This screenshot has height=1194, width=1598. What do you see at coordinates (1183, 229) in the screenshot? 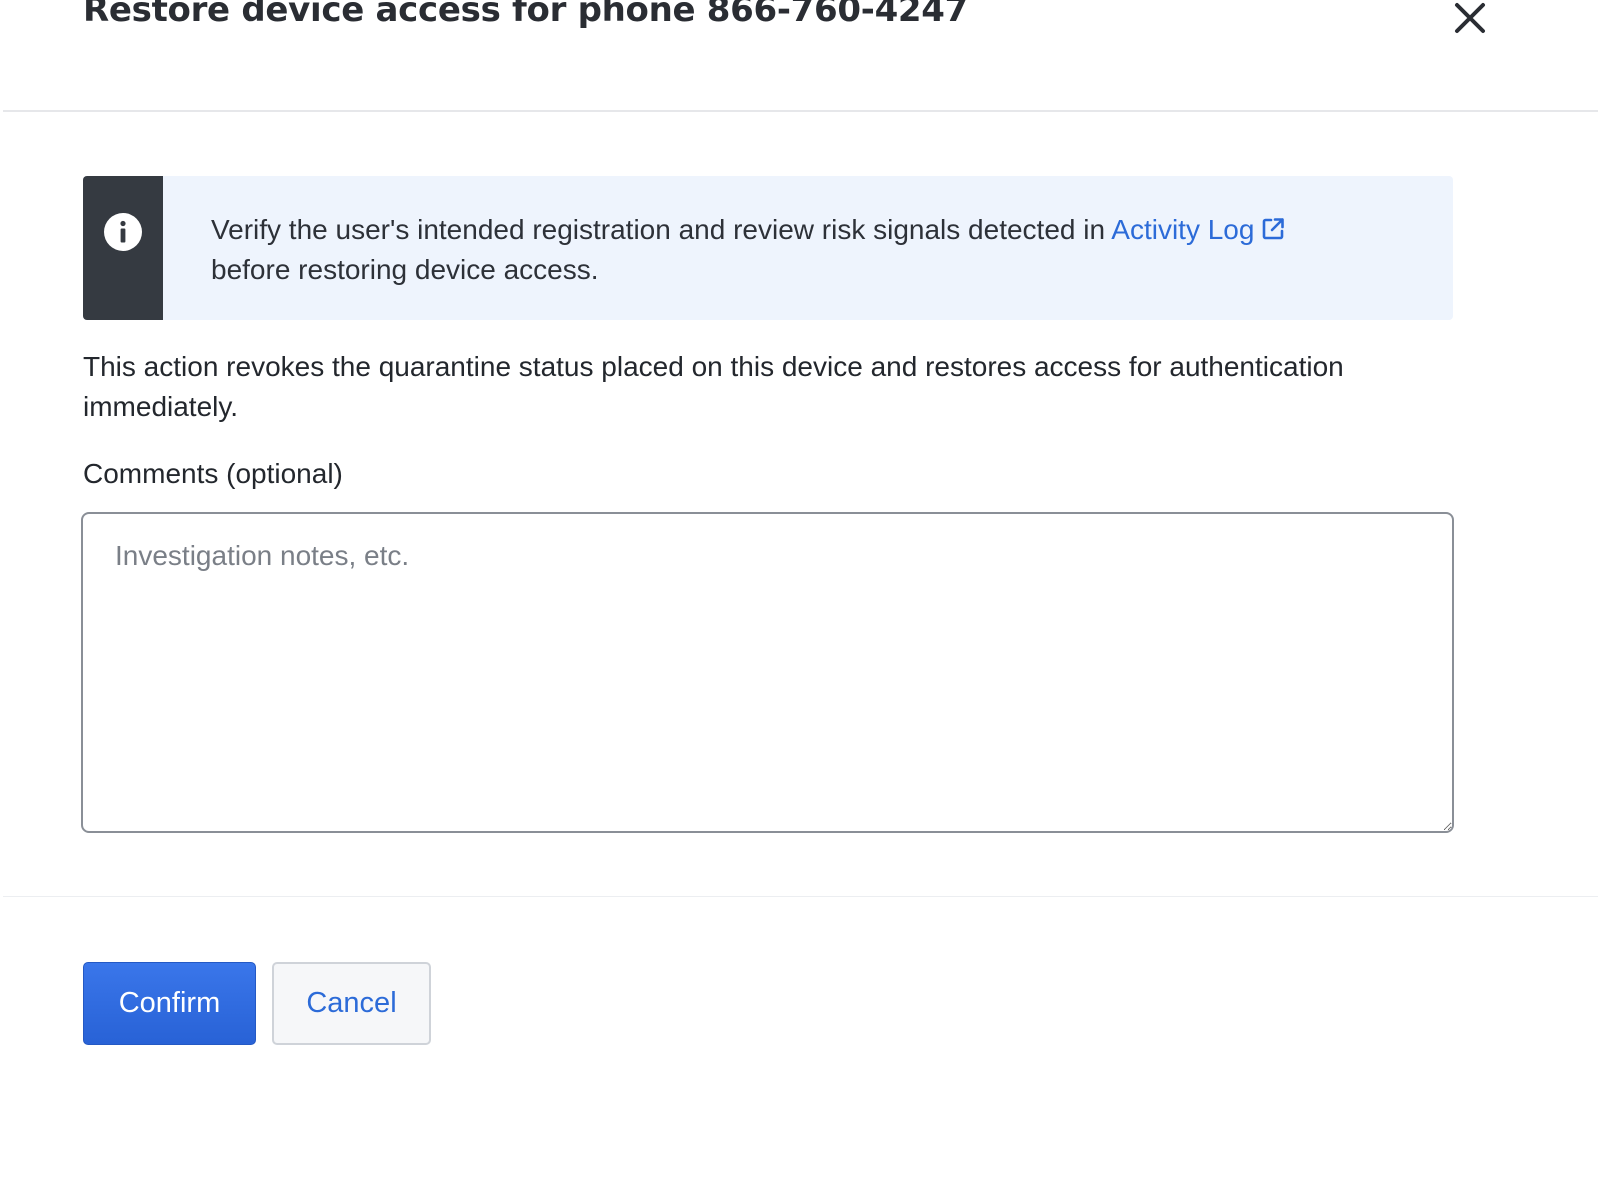
I see `activity-log-link-label: Activity Log` at bounding box center [1183, 229].